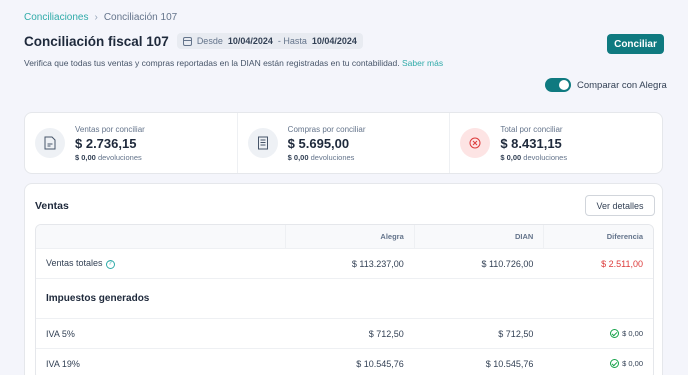 The width and height of the screenshot is (688, 375). Describe the element at coordinates (475, 143) in the screenshot. I see `close-circle-icon` at that location.